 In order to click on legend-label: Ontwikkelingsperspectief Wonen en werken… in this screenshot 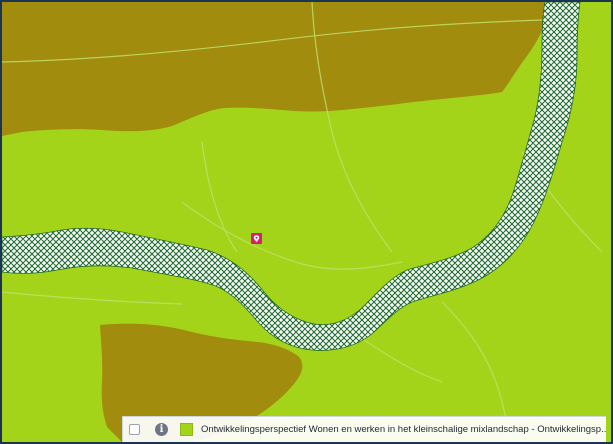, I will do `click(403, 429)`.